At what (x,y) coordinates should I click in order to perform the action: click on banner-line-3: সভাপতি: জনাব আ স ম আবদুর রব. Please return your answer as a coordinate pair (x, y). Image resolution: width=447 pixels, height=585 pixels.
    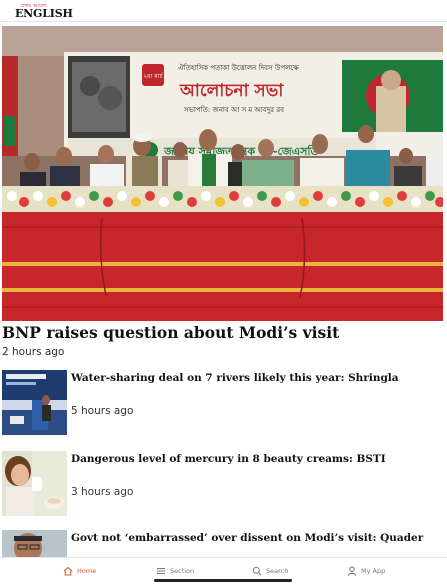
    Looking at the image, I should click on (233, 110).